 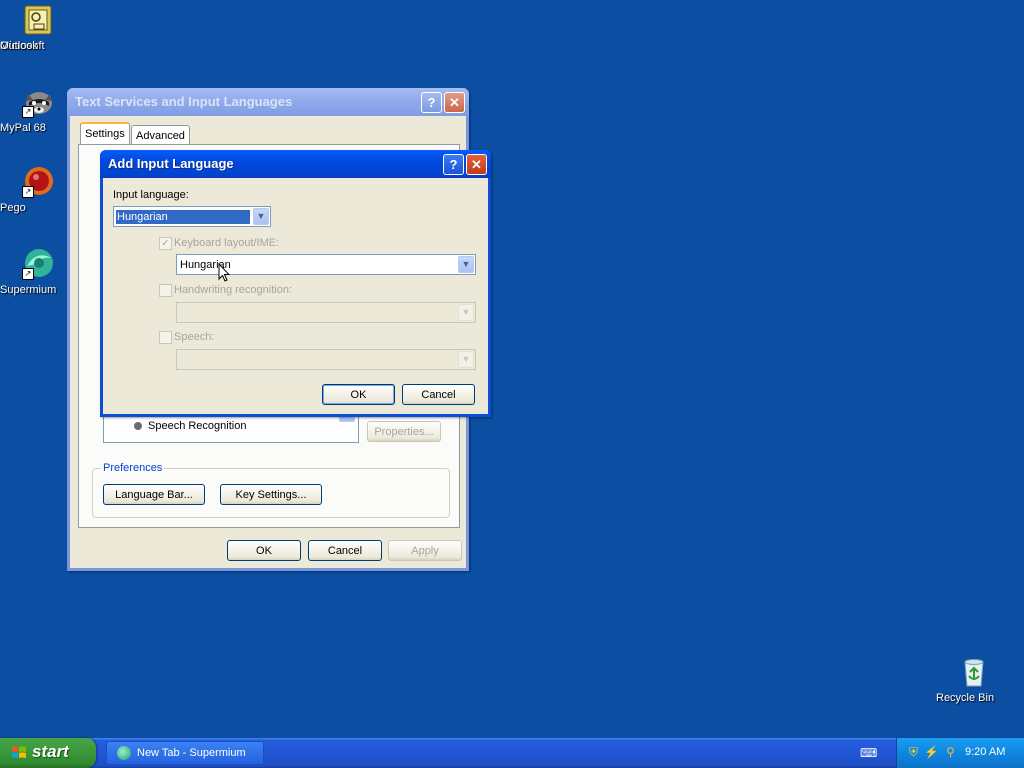 I want to click on input-language-select: Hungarian ▼, so click(x=192, y=216).